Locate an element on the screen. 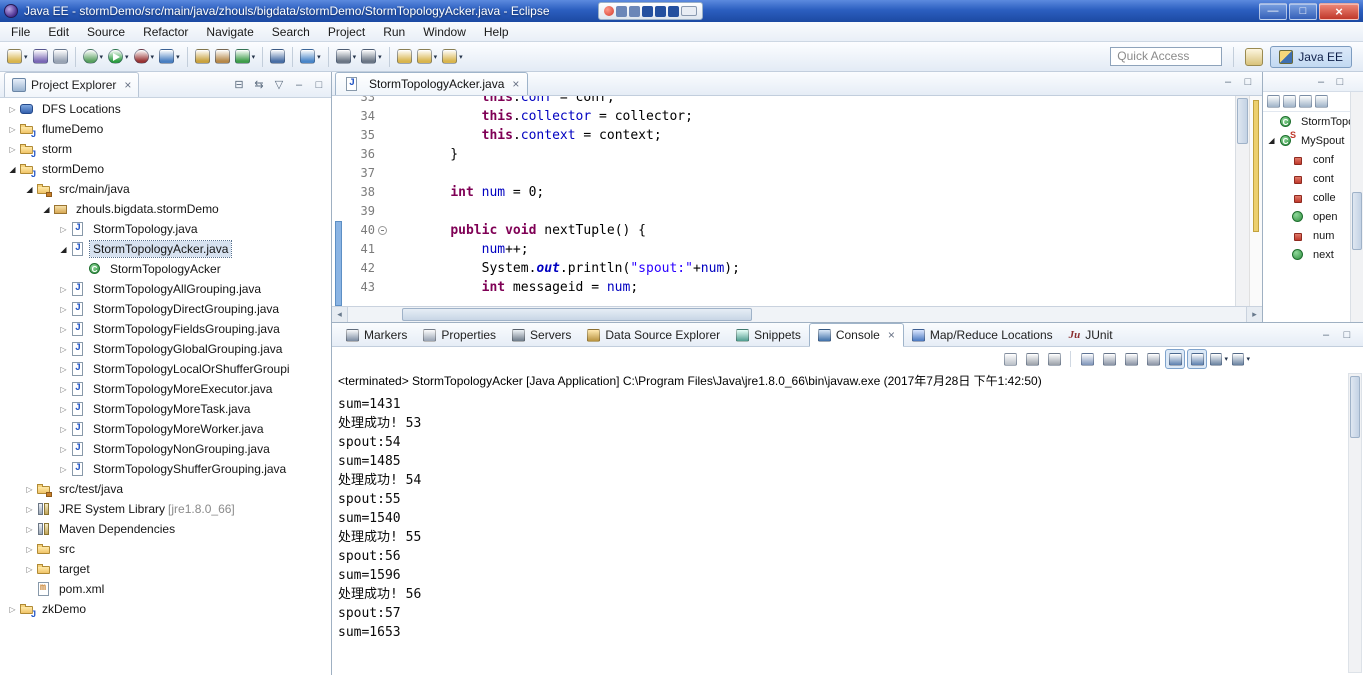 The image size is (1363, 675). tree-item-zkdemo: JzkDemo is located at coordinates (165, 609).